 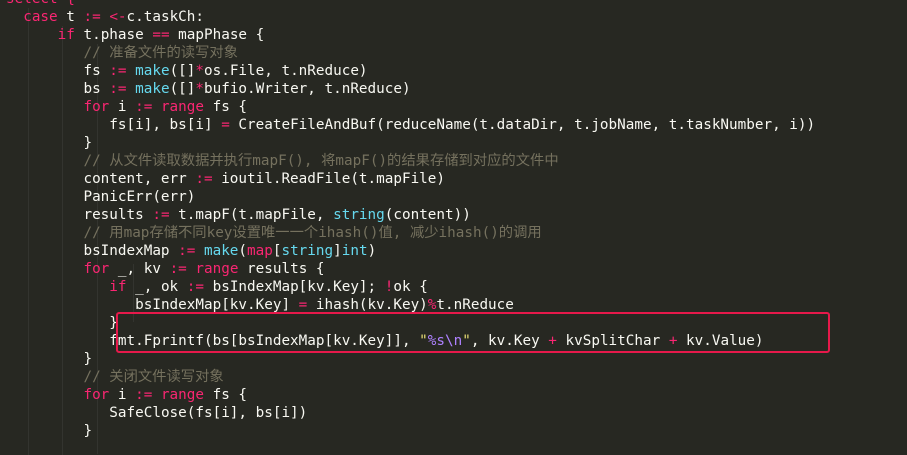 What do you see at coordinates (427, 215) in the screenshot?
I see `code-token: (content))` at bounding box center [427, 215].